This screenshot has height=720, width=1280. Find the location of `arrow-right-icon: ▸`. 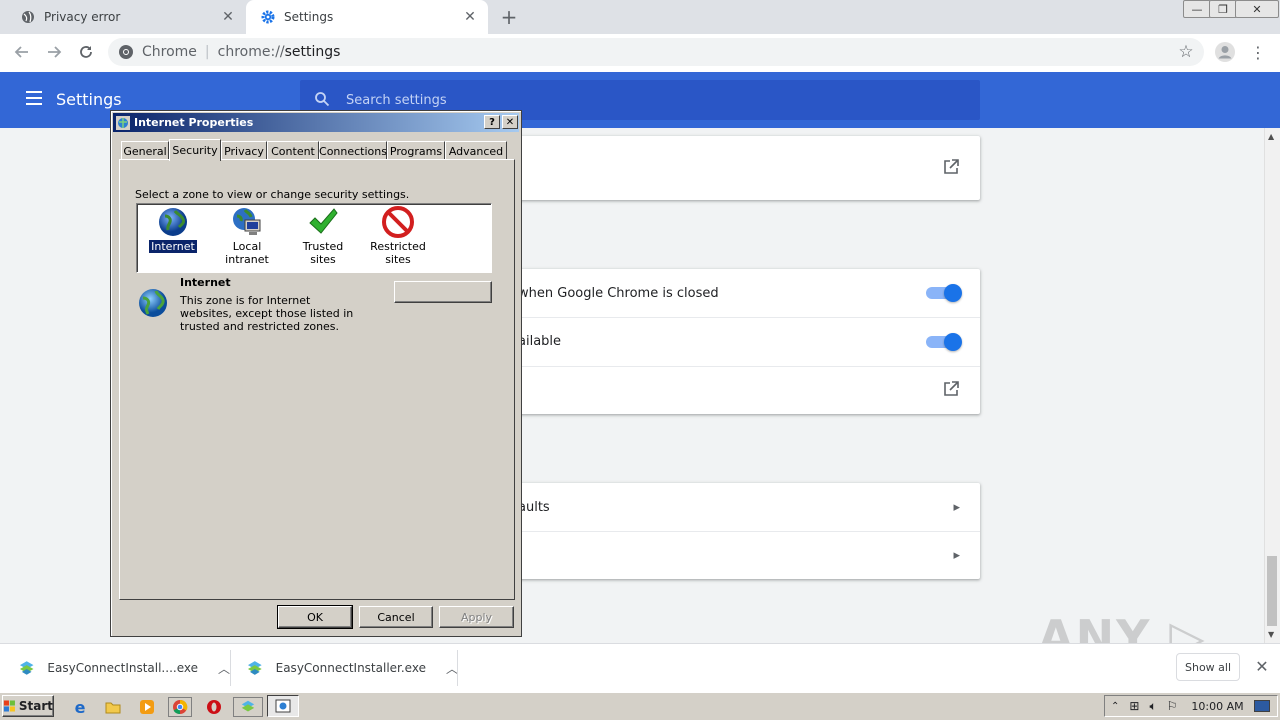

arrow-right-icon: ▸ is located at coordinates (956, 555).